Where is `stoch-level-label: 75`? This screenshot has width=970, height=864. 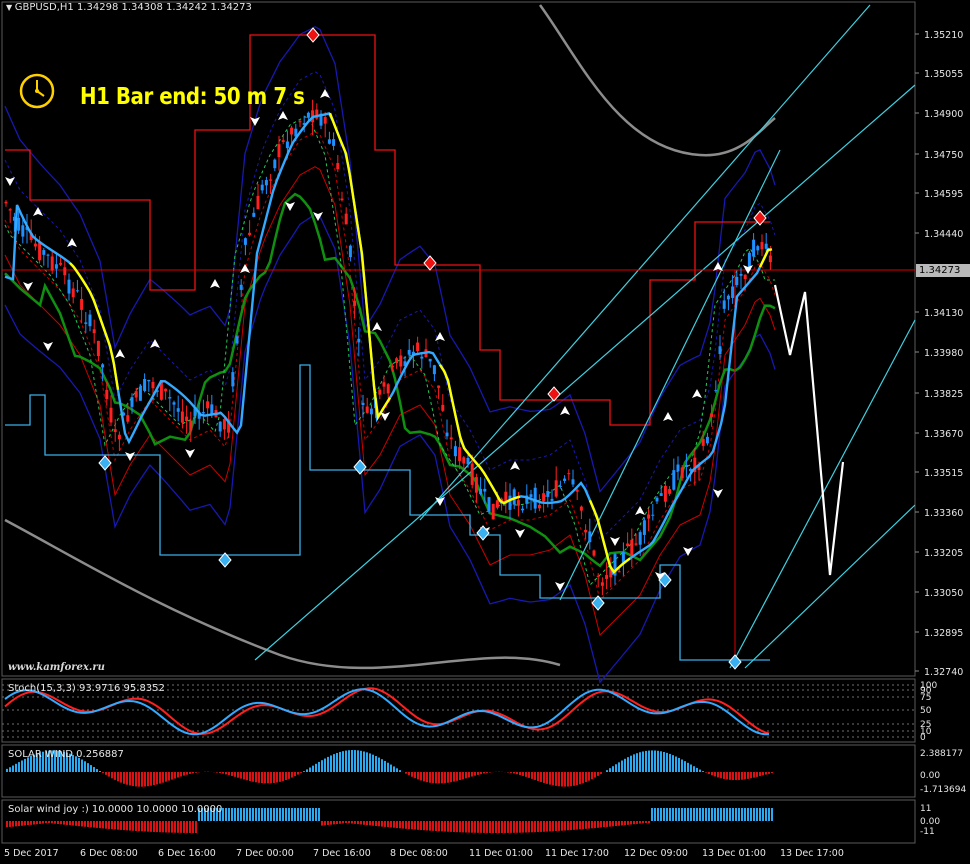 stoch-level-label: 75 is located at coordinates (925, 698).